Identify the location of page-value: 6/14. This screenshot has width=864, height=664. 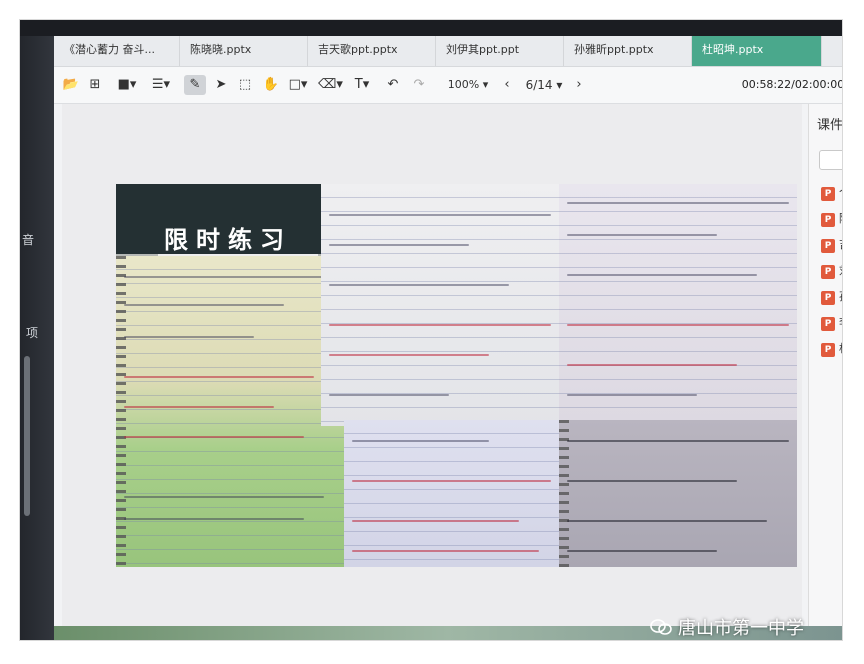
(539, 85).